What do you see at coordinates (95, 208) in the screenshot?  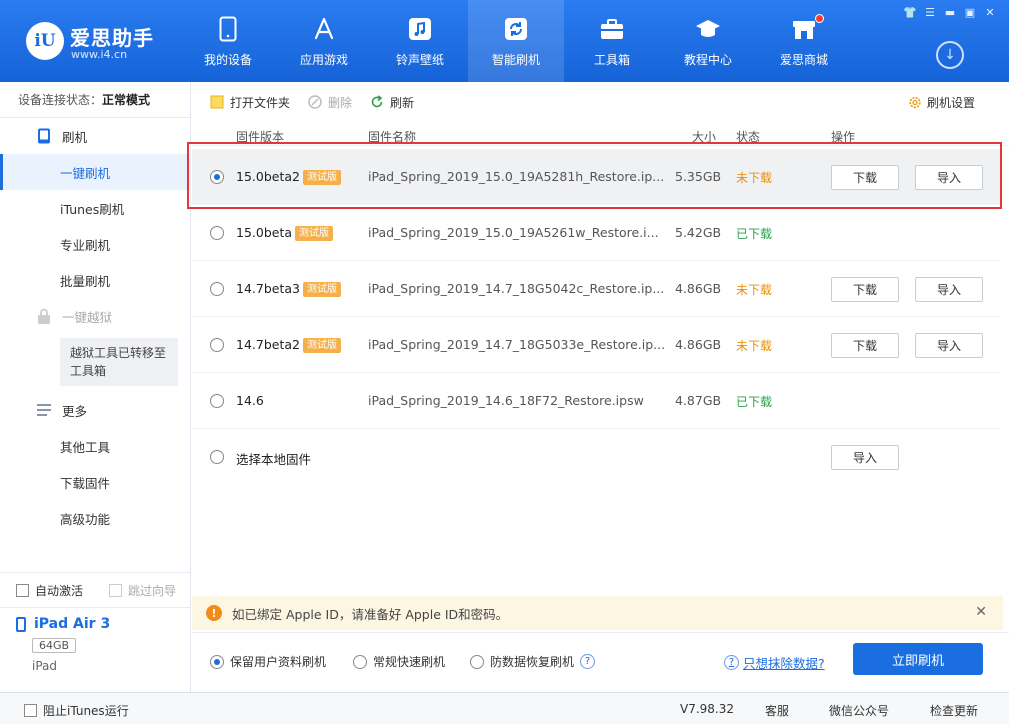 I see `sidebar-item-itunes-flash: iTunes刷机` at bounding box center [95, 208].